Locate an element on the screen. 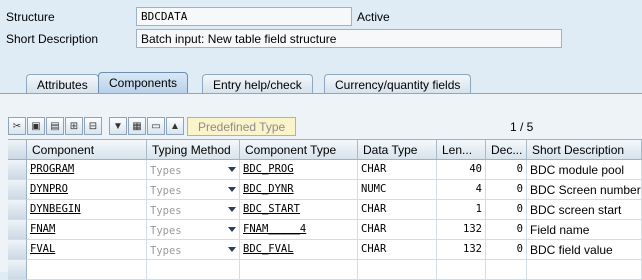  short-description-field: Batch input: New table field structure is located at coordinates (349, 38).